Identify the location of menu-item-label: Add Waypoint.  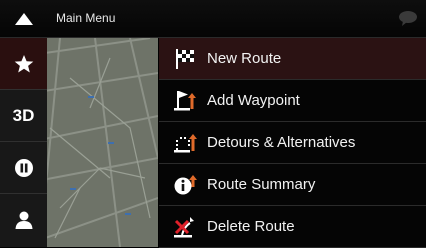
(253, 100).